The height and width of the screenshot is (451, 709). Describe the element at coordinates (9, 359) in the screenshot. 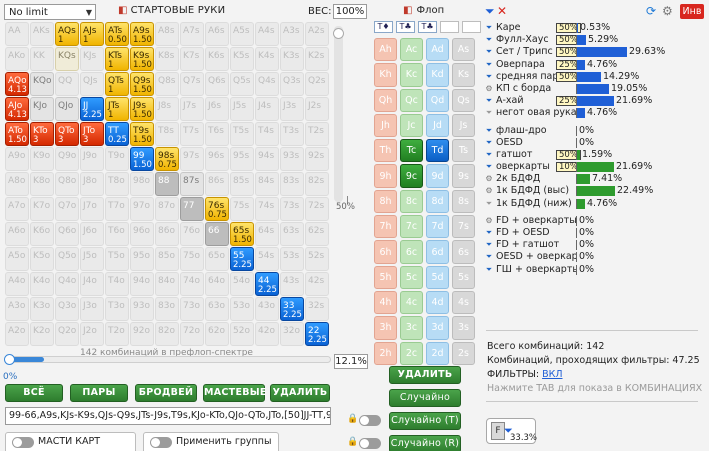

I see `range-slider-knob` at that location.